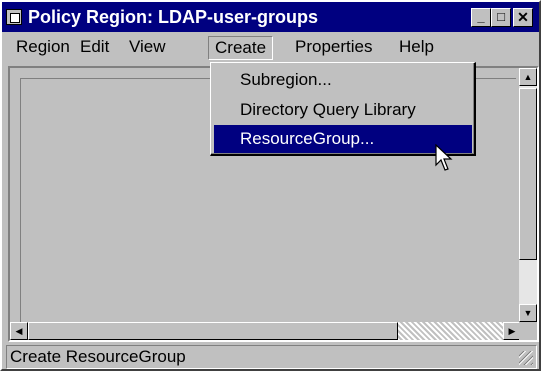  Describe the element at coordinates (271, 357) in the screenshot. I see `status-bar: Create ResourceGroup` at that location.